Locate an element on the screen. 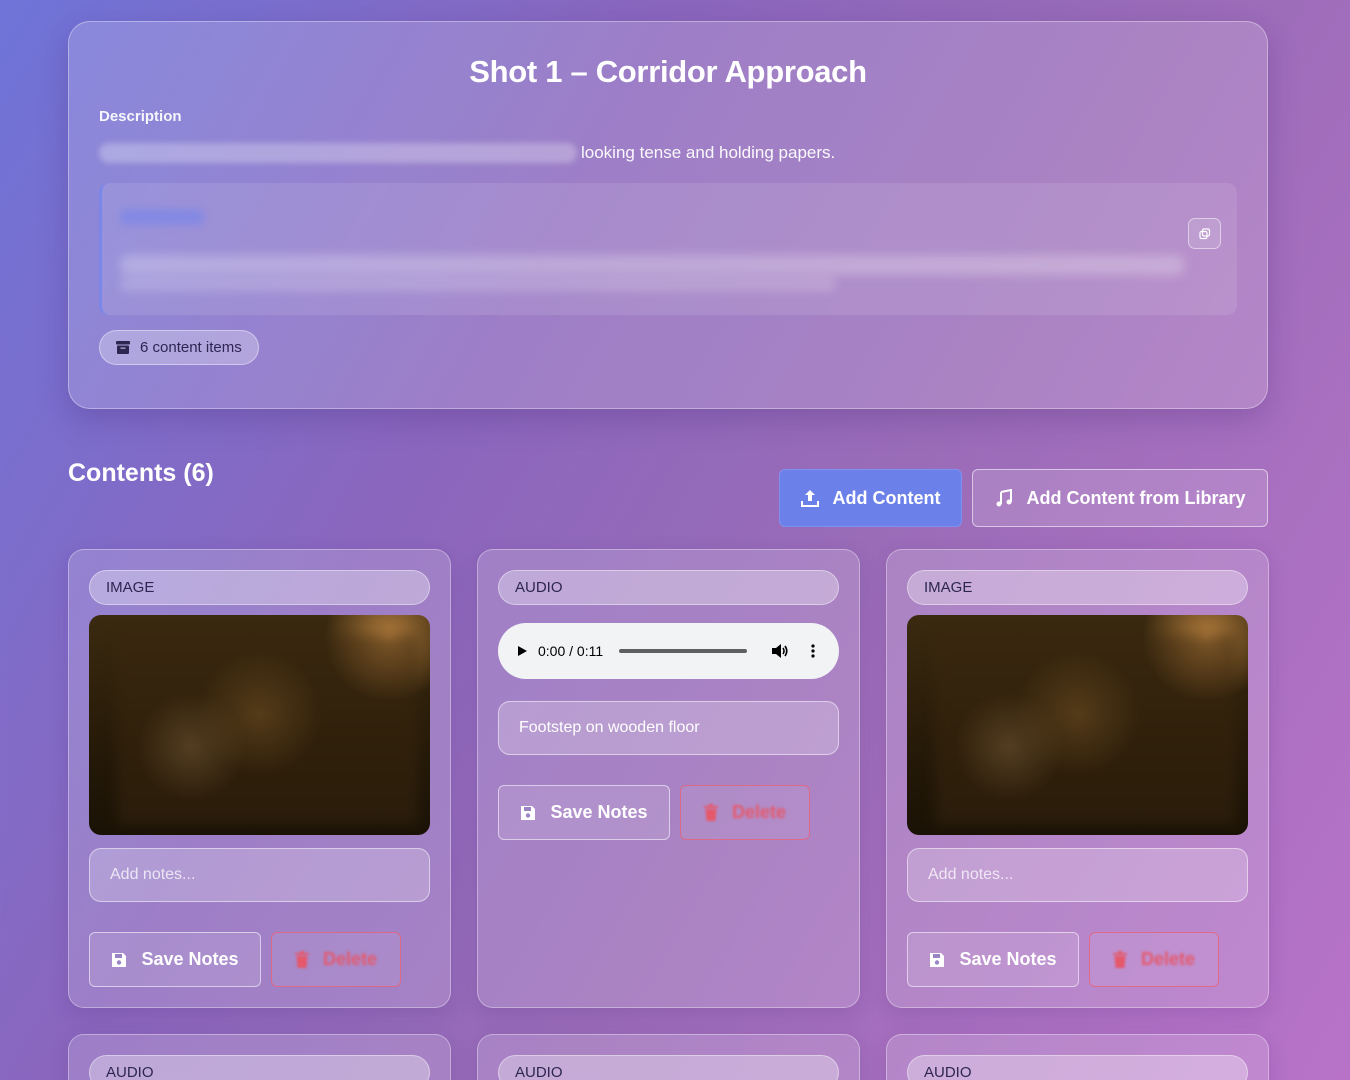 The height and width of the screenshot is (1080, 1350). description-visible-text: looking tense and holding papers. is located at coordinates (708, 152).